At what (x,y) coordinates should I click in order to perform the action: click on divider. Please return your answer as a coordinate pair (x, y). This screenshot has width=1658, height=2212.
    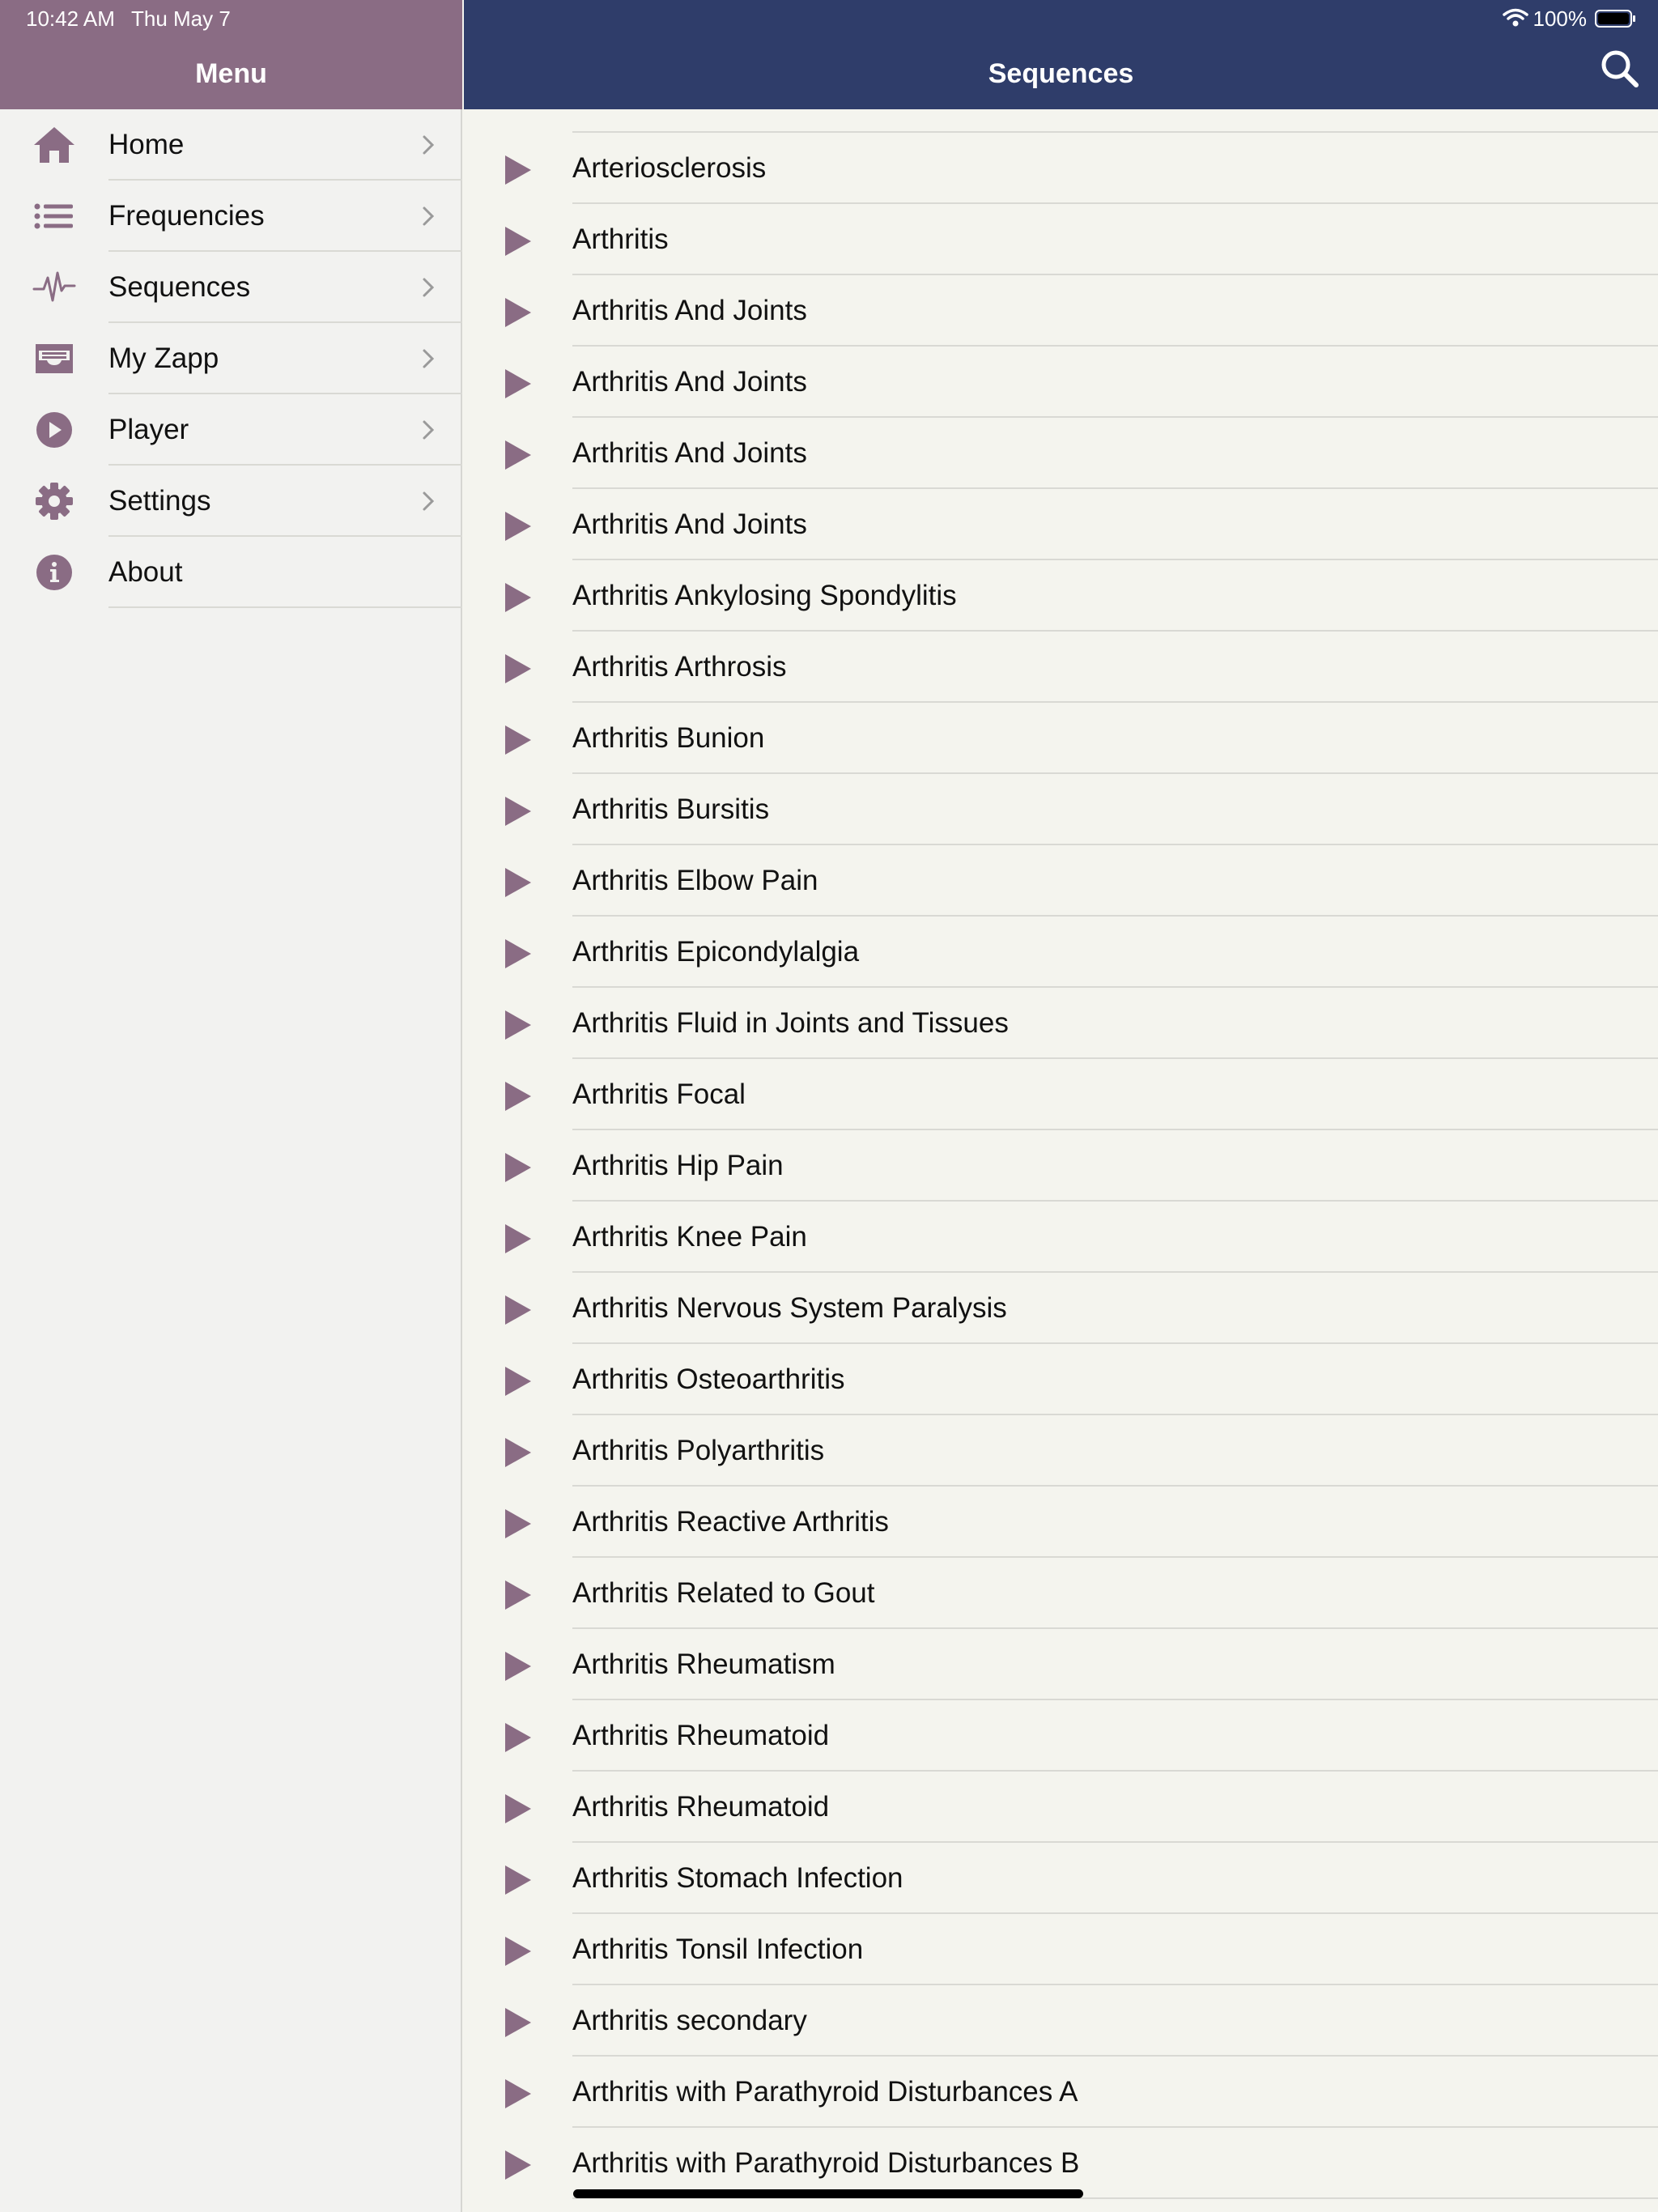
    Looking at the image, I should click on (285, 607).